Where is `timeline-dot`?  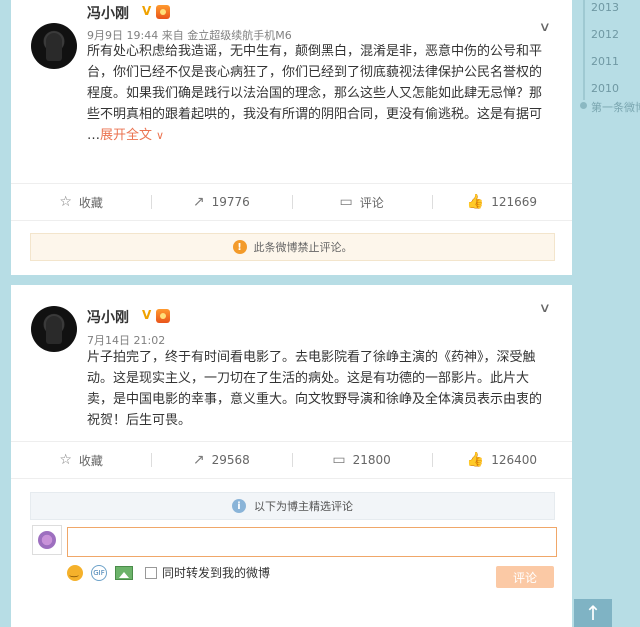
timeline-dot is located at coordinates (583, 105).